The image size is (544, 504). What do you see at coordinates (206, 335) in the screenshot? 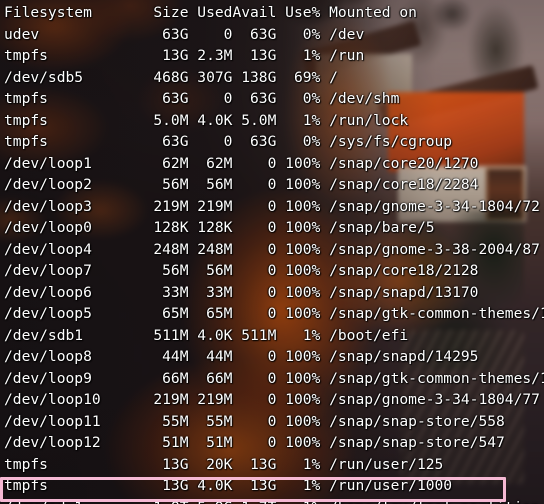
I see `table-row: /dev/sdb1 511M 4.0K 511M 1% /boot/efi` at bounding box center [206, 335].